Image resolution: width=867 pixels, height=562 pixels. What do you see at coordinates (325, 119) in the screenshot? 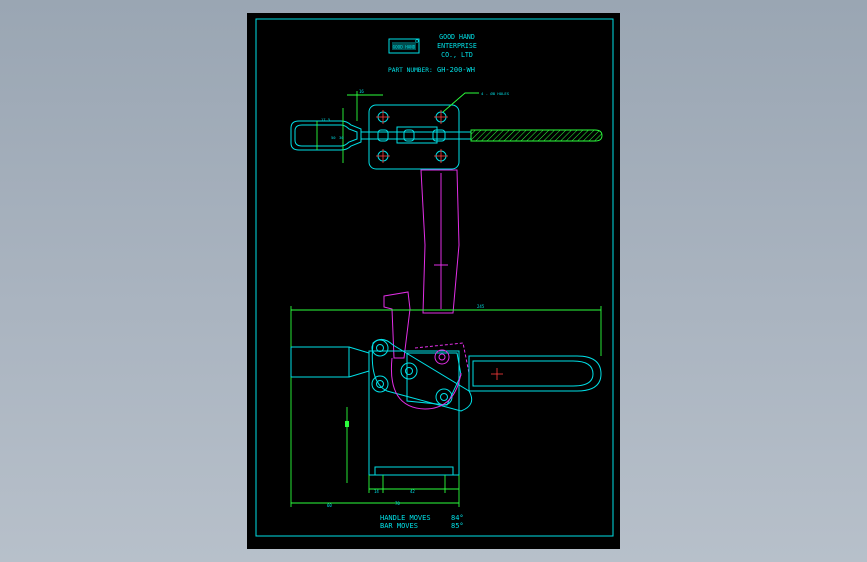
I see `dim-left-a: 17.5` at bounding box center [325, 119].